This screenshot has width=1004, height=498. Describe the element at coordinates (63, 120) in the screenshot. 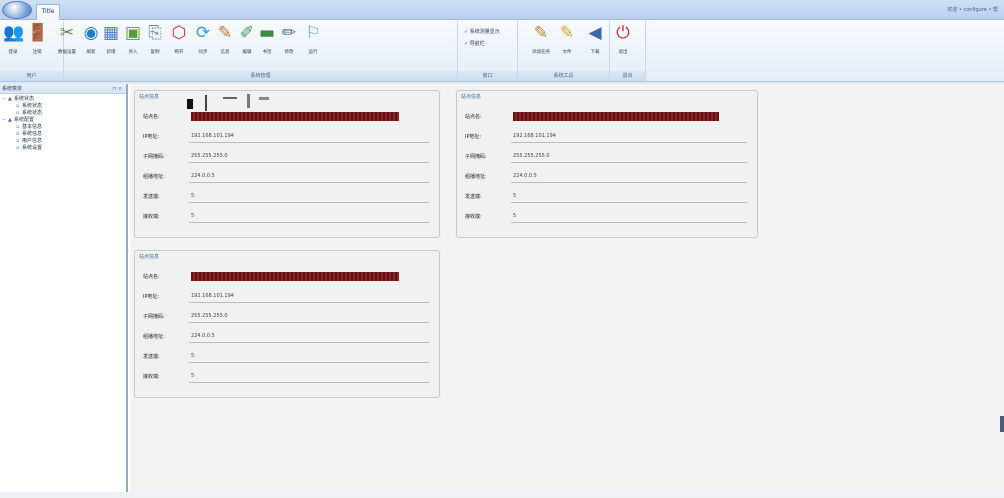

I see `tree-item: − ▲ 系统配置` at that location.